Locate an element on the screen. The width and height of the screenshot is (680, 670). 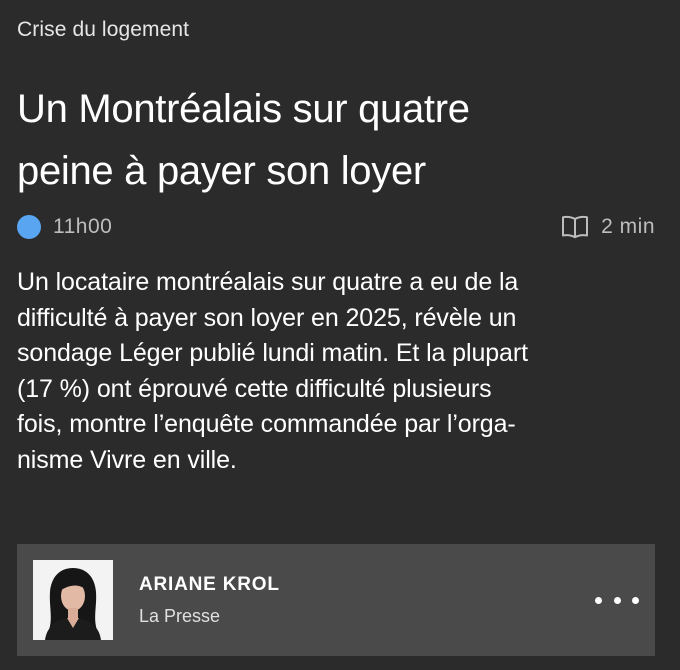
author-outlet: La Presse is located at coordinates (180, 616).